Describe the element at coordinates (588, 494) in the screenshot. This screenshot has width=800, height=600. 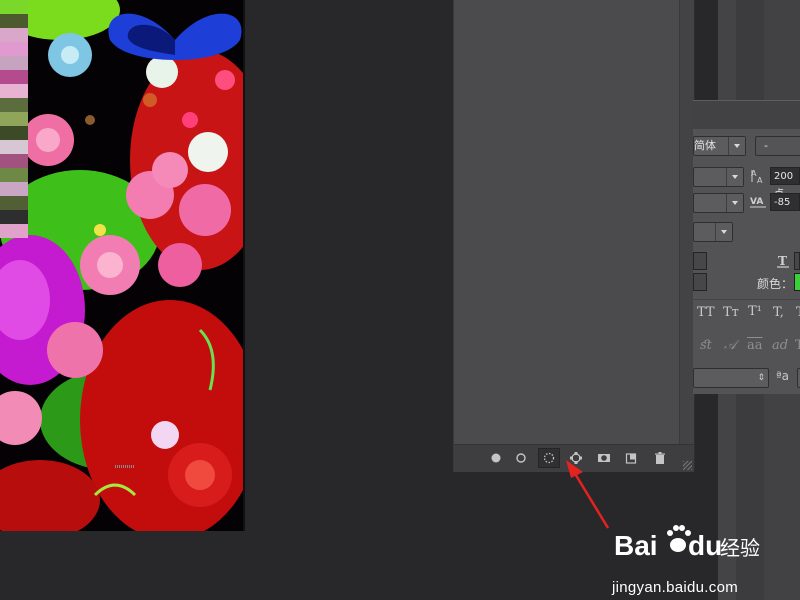
I see `annotation-arrow` at that location.